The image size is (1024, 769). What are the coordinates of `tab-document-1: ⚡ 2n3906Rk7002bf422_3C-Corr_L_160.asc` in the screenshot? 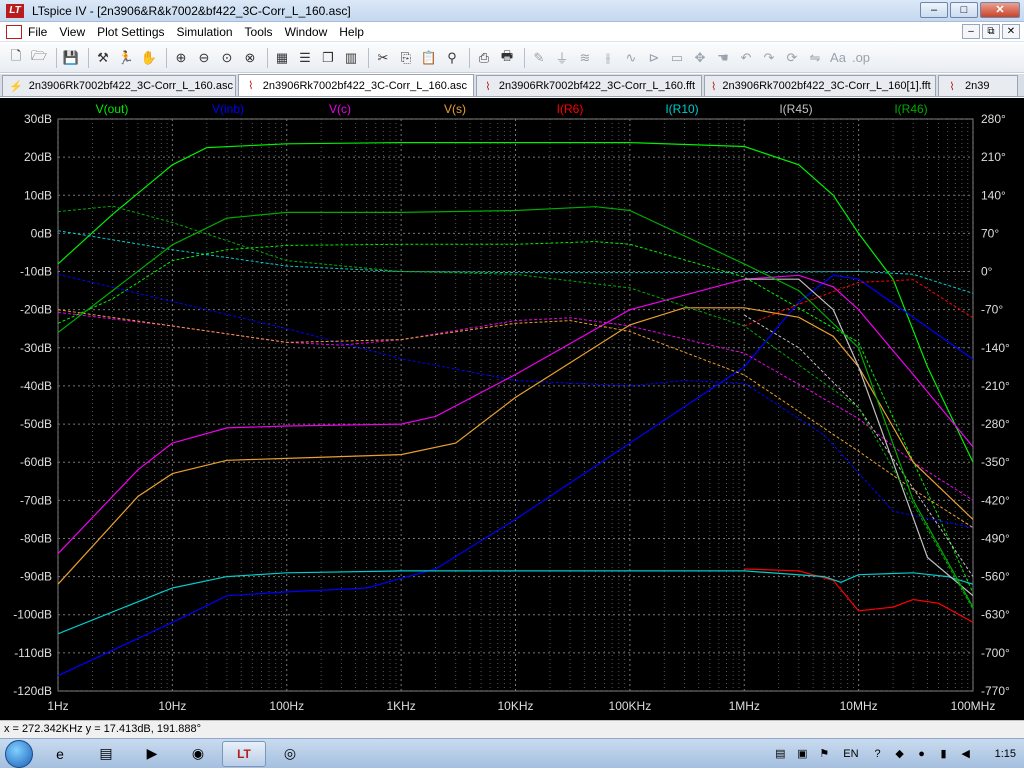 It's located at (119, 85).